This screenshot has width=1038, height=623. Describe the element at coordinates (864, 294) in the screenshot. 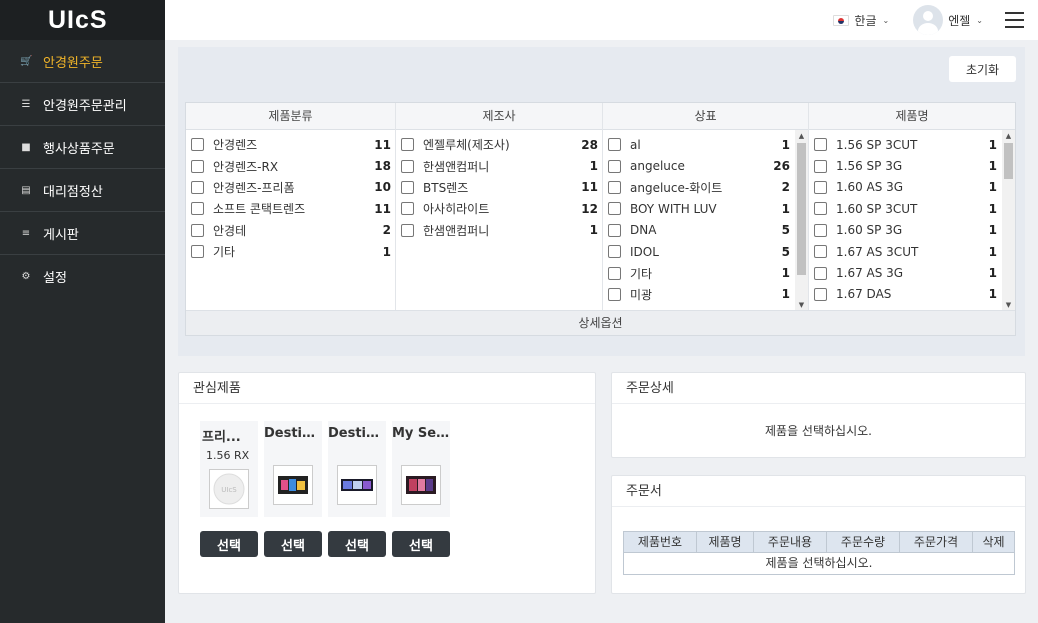

I see `filter-label: 1.67 DAS` at that location.